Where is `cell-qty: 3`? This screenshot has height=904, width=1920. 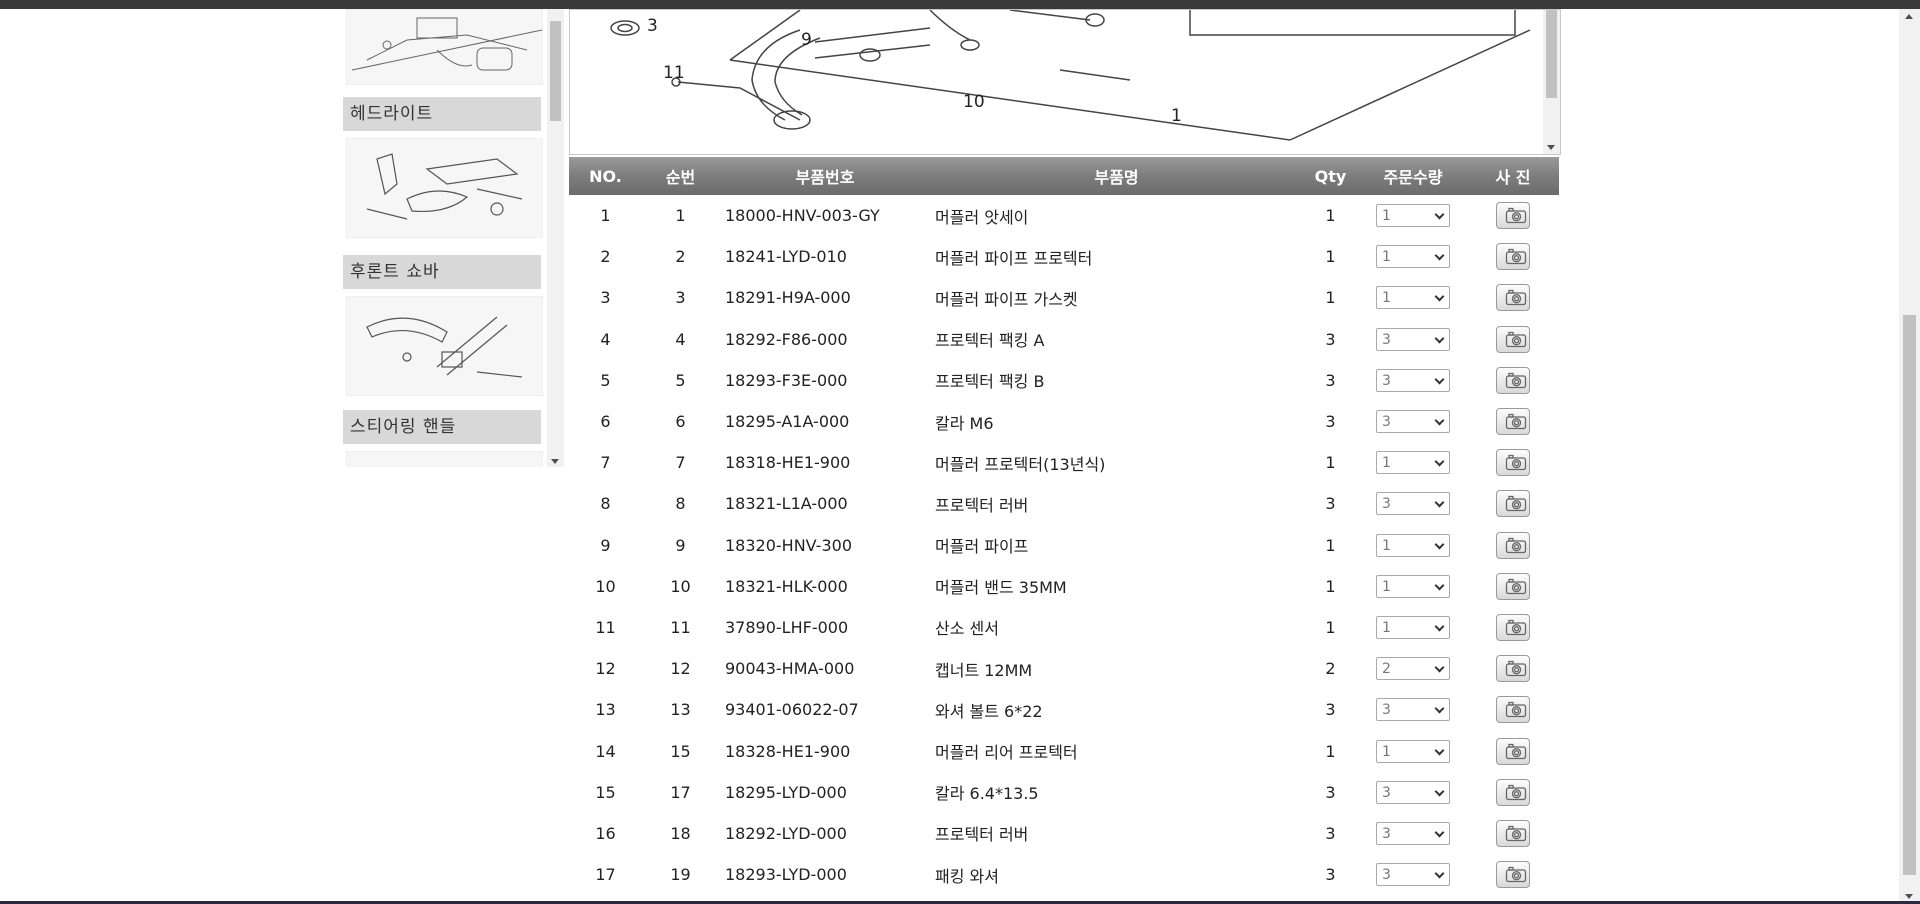
cell-qty: 3 is located at coordinates (1330, 380).